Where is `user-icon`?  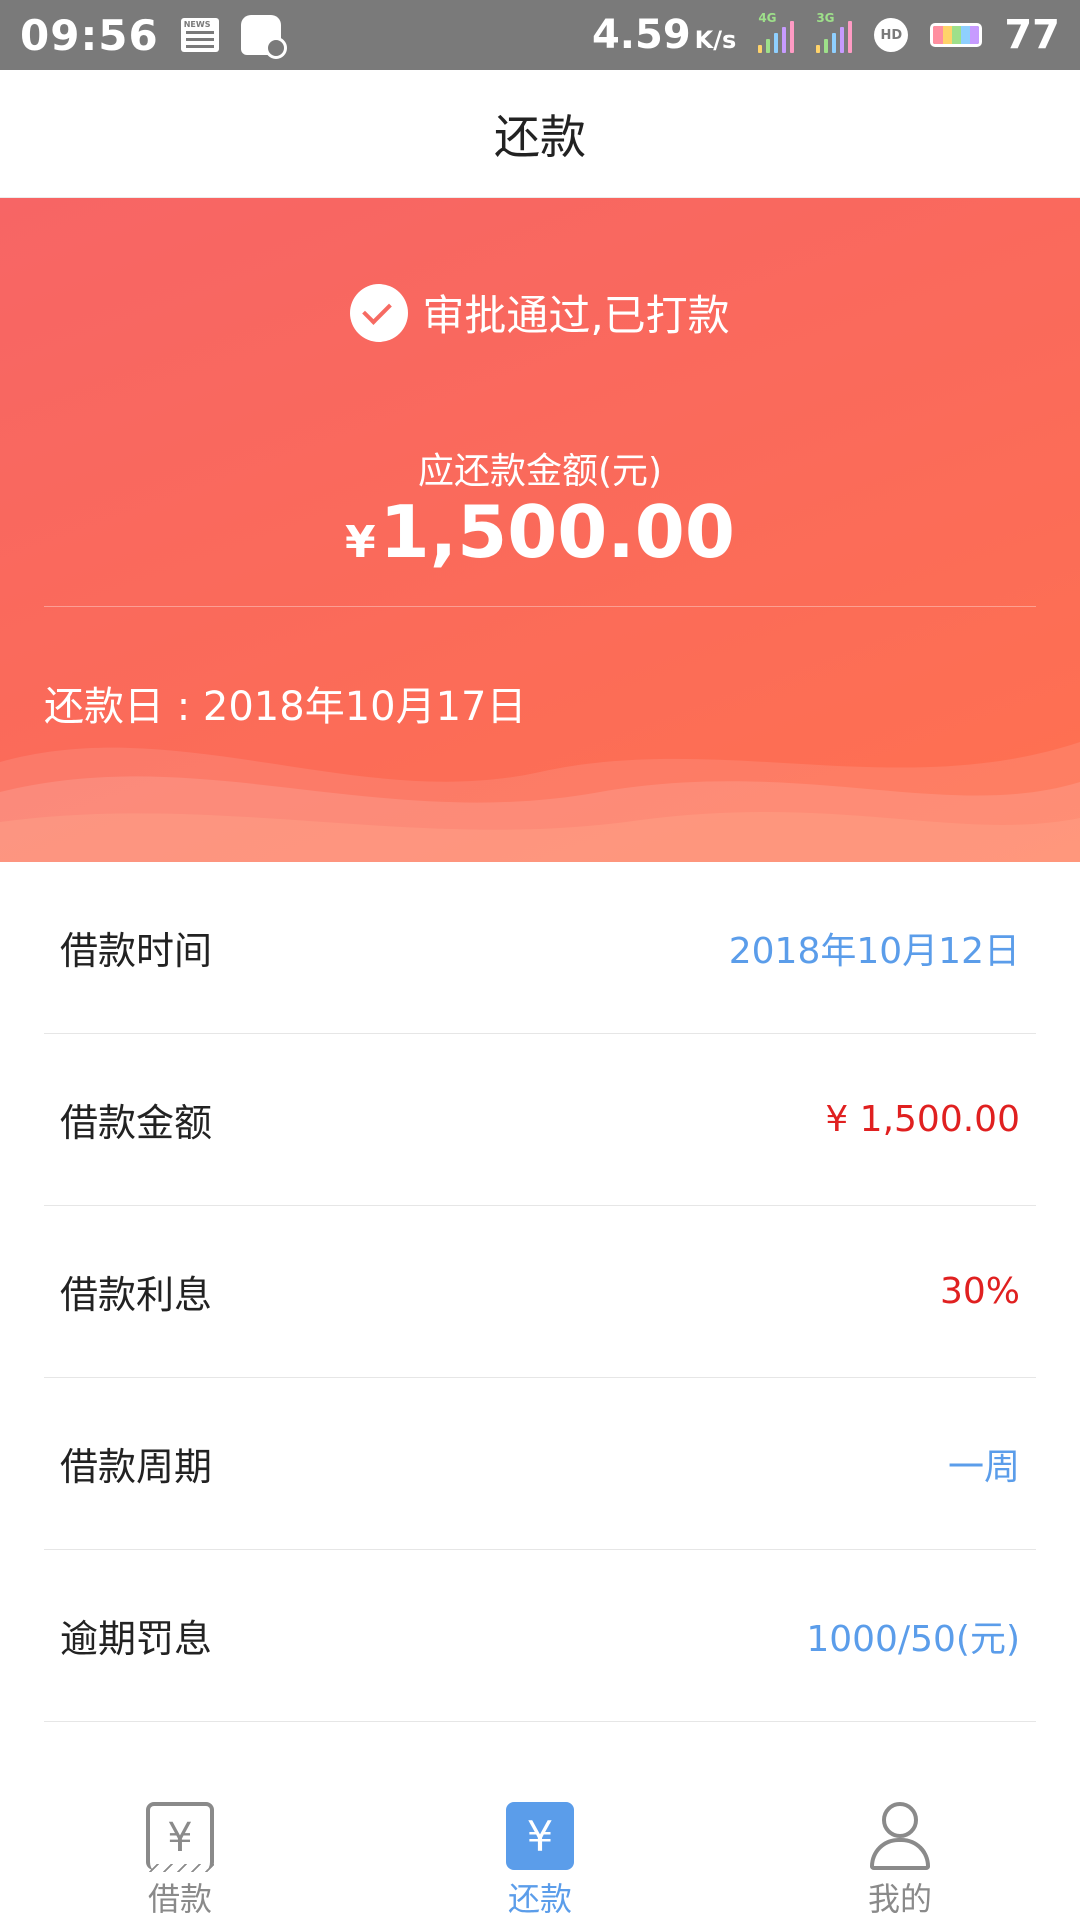 user-icon is located at coordinates (900, 1836).